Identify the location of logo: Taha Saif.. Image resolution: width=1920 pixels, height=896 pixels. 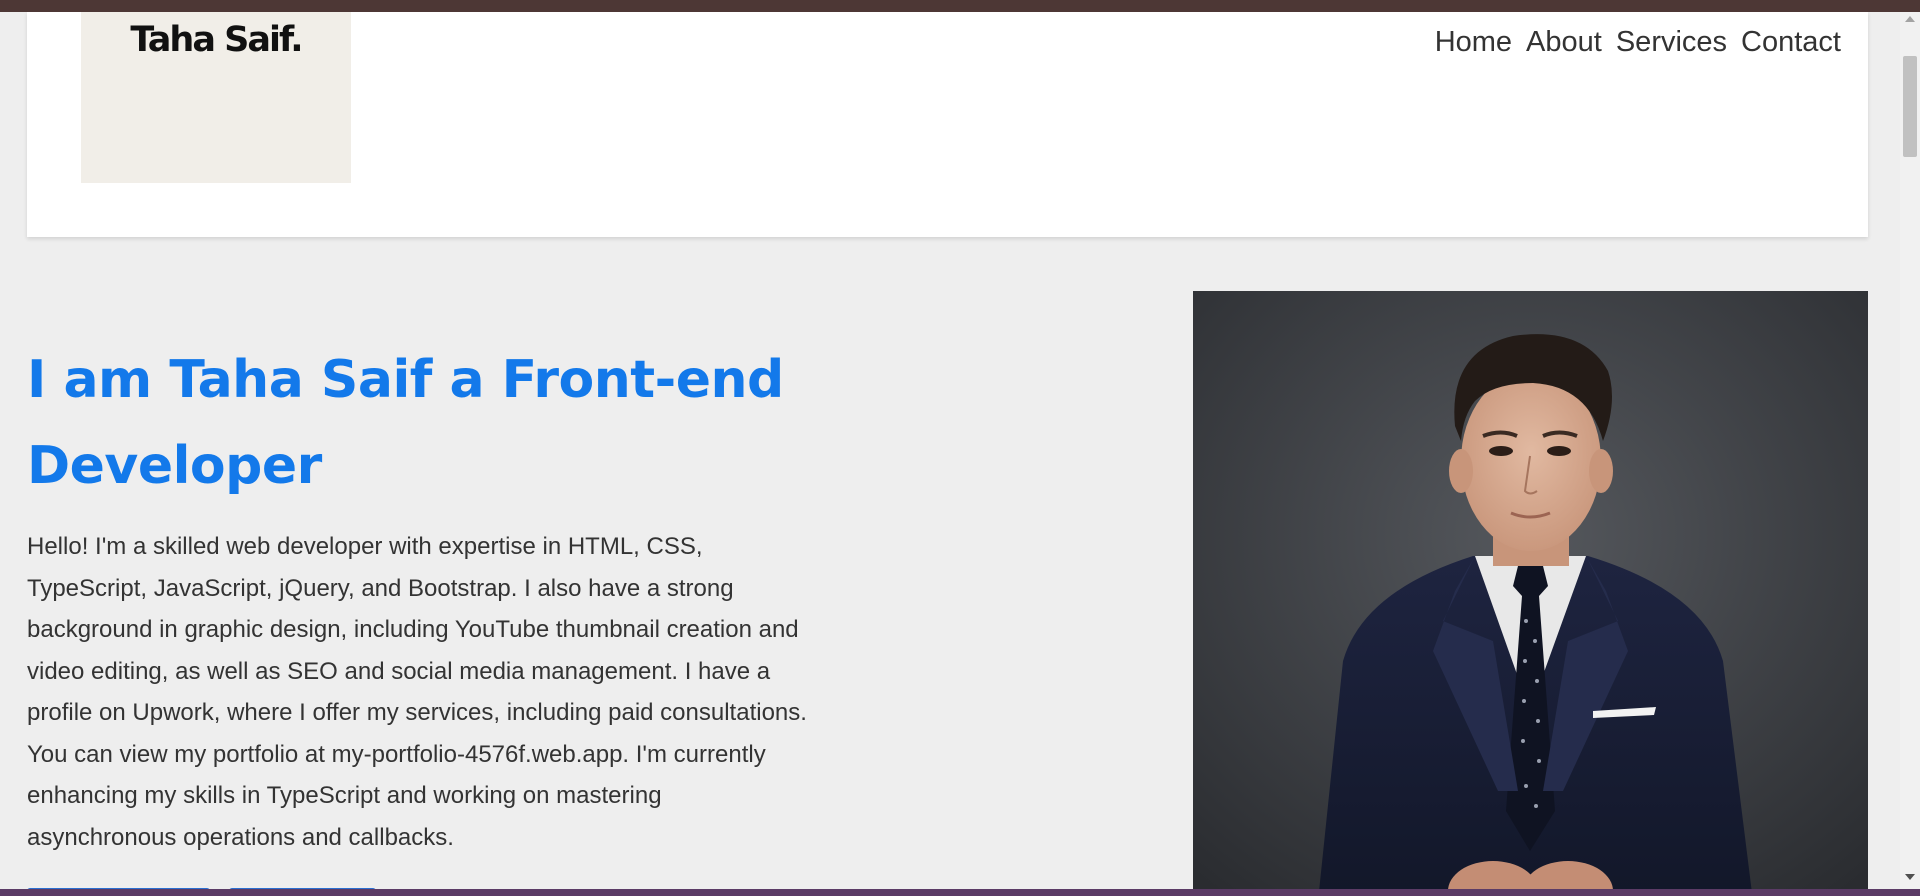
(216, 97).